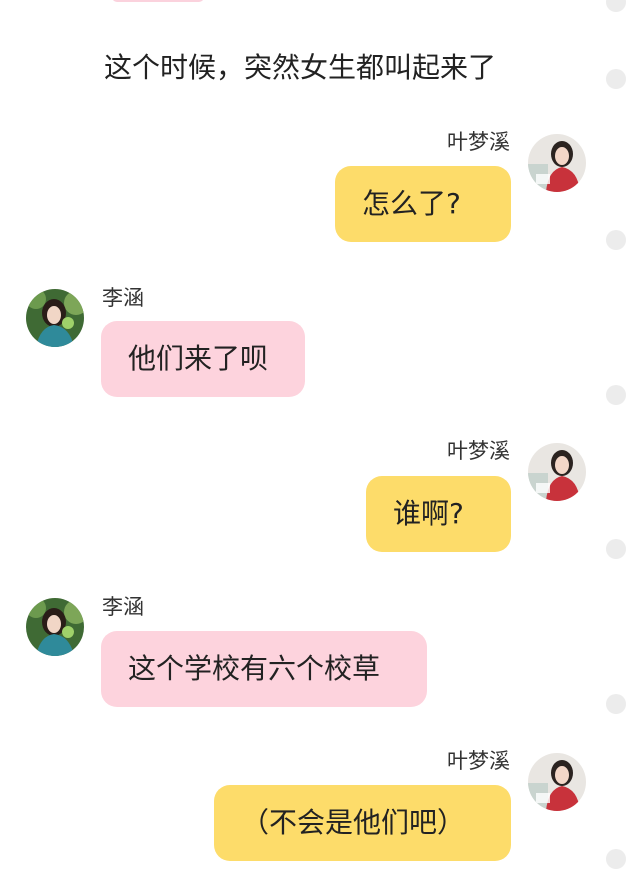 The image size is (640, 883). Describe the element at coordinates (299, 67) in the screenshot. I see `narration-text: 这个时候，突然女生都叫起来了` at that location.